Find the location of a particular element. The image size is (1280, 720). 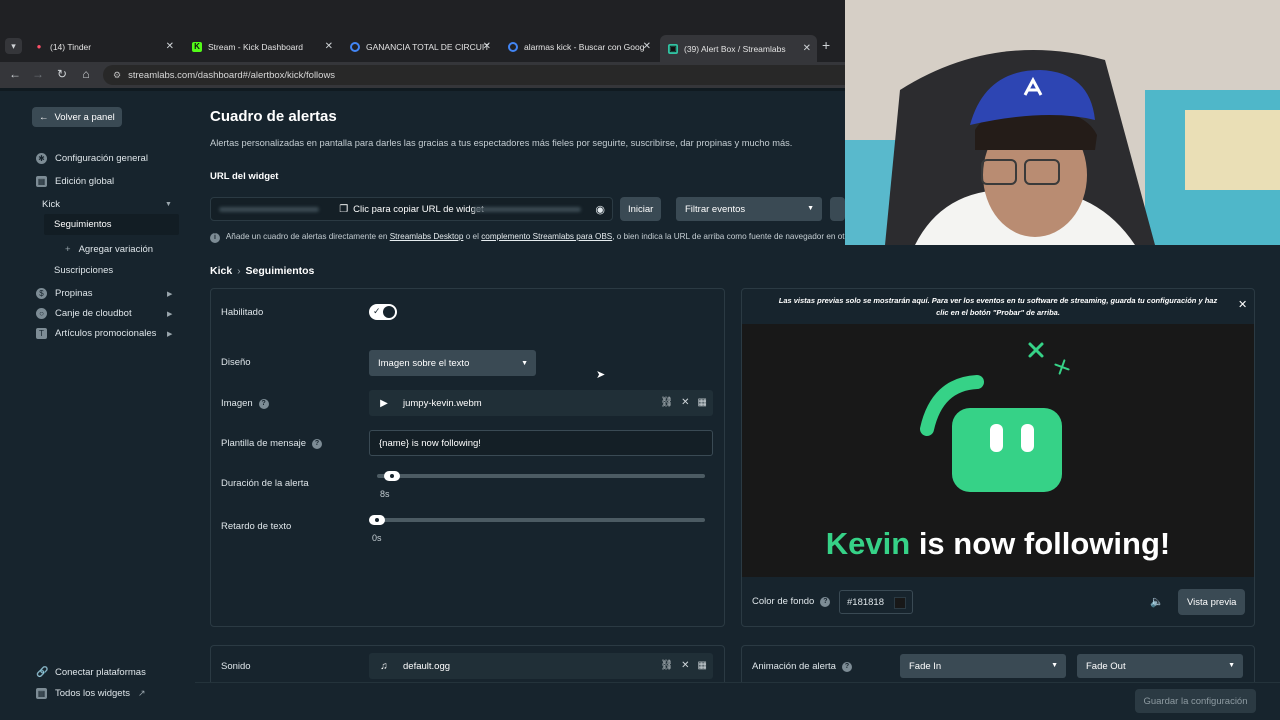

sidebar-item-cloudbot: ○ Canje de cloudbot ▶ is located at coordinates (104, 313).